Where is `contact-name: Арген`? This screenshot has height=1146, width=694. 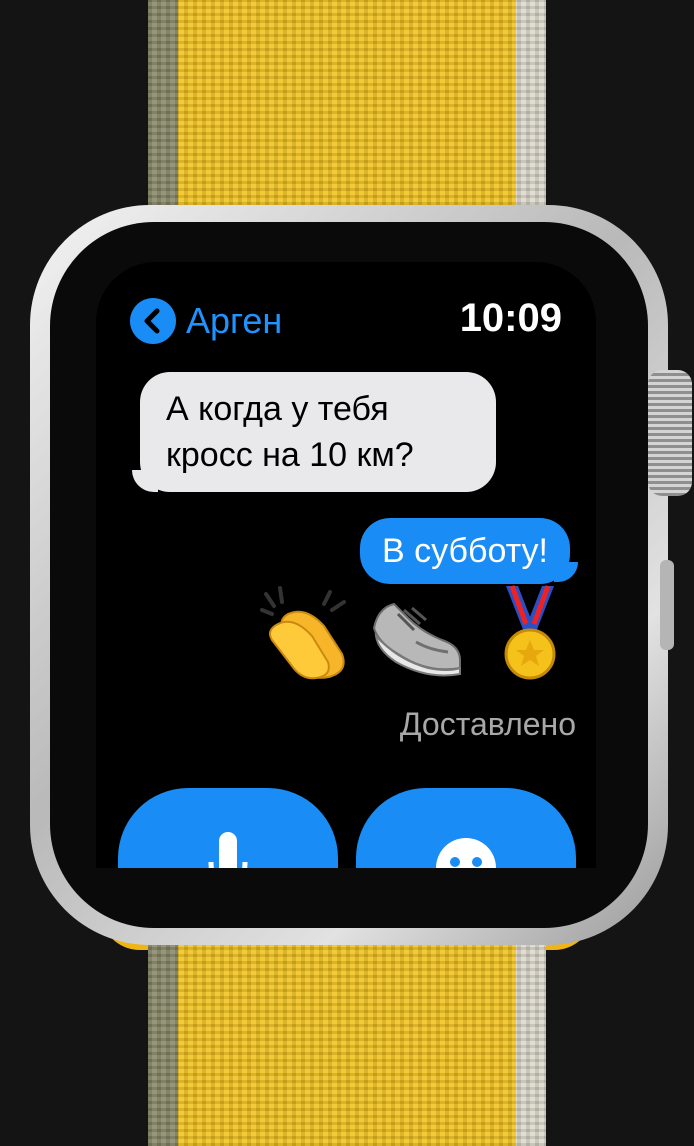
contact-name: Арген is located at coordinates (234, 320).